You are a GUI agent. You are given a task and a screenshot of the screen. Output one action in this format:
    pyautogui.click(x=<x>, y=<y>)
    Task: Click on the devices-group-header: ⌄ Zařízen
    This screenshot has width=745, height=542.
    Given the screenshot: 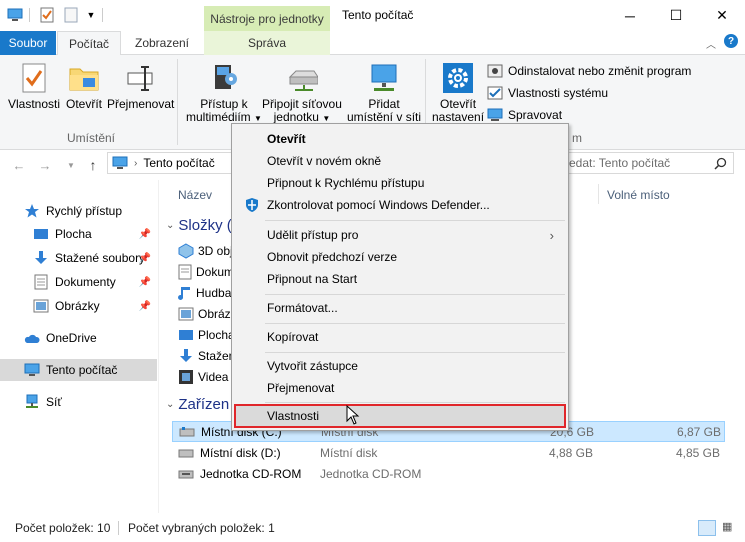 What is the action you would take?
    pyautogui.click(x=197, y=404)
    